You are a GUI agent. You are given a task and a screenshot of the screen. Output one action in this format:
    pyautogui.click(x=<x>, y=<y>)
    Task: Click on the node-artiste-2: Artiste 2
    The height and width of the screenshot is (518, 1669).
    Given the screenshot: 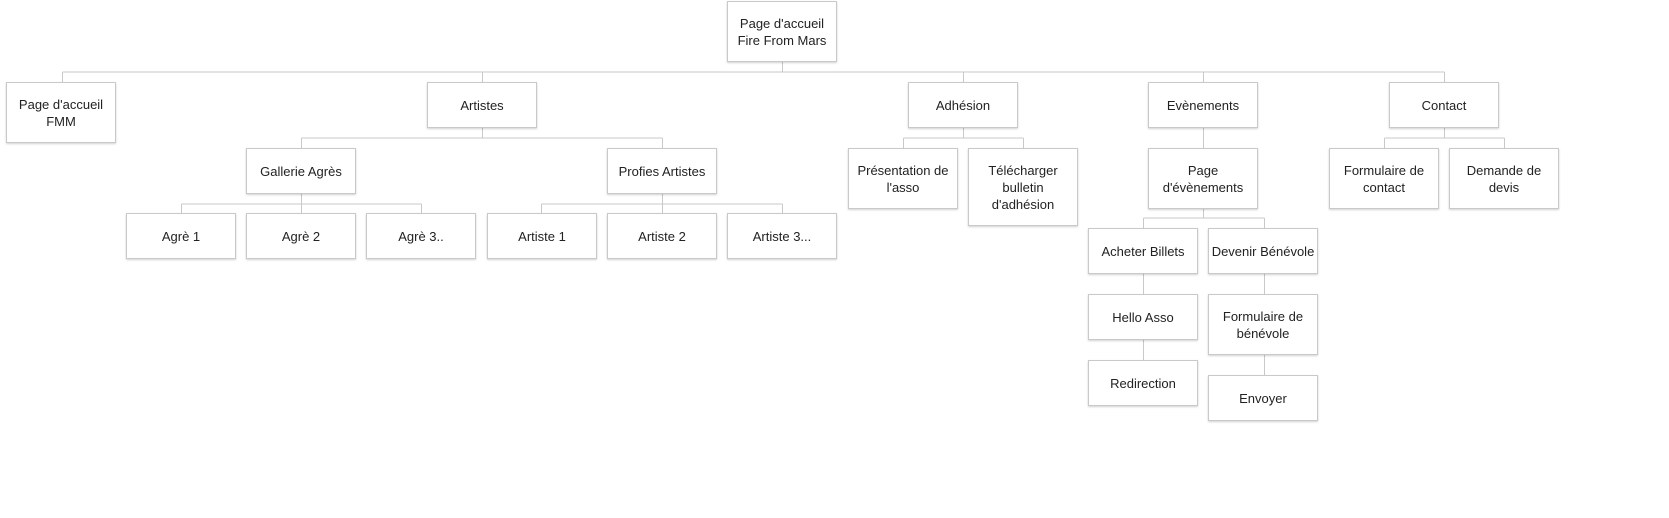 What is the action you would take?
    pyautogui.click(x=662, y=236)
    